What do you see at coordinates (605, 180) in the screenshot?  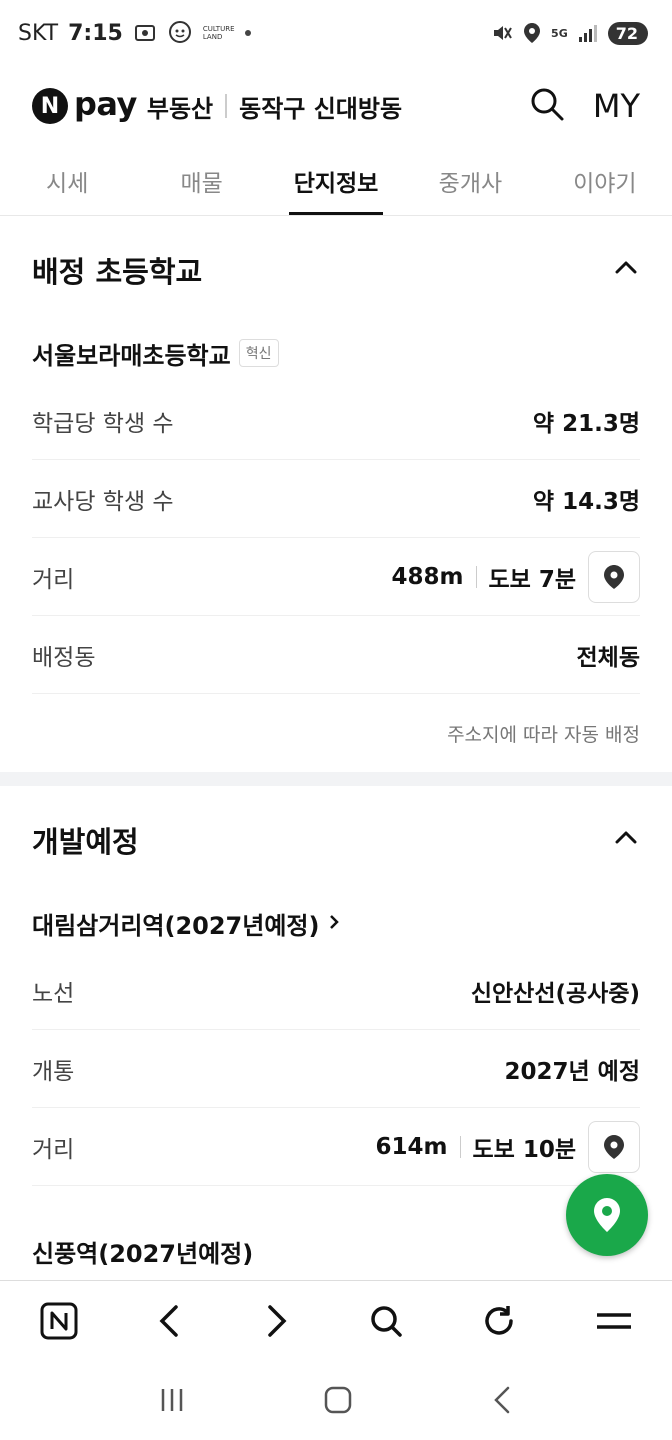 I see `tab-stories: 이야기` at bounding box center [605, 180].